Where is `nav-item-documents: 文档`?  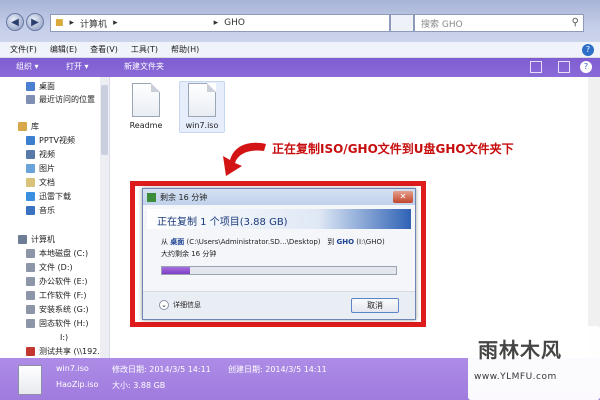
nav-item-documents: 文档 is located at coordinates (40, 182).